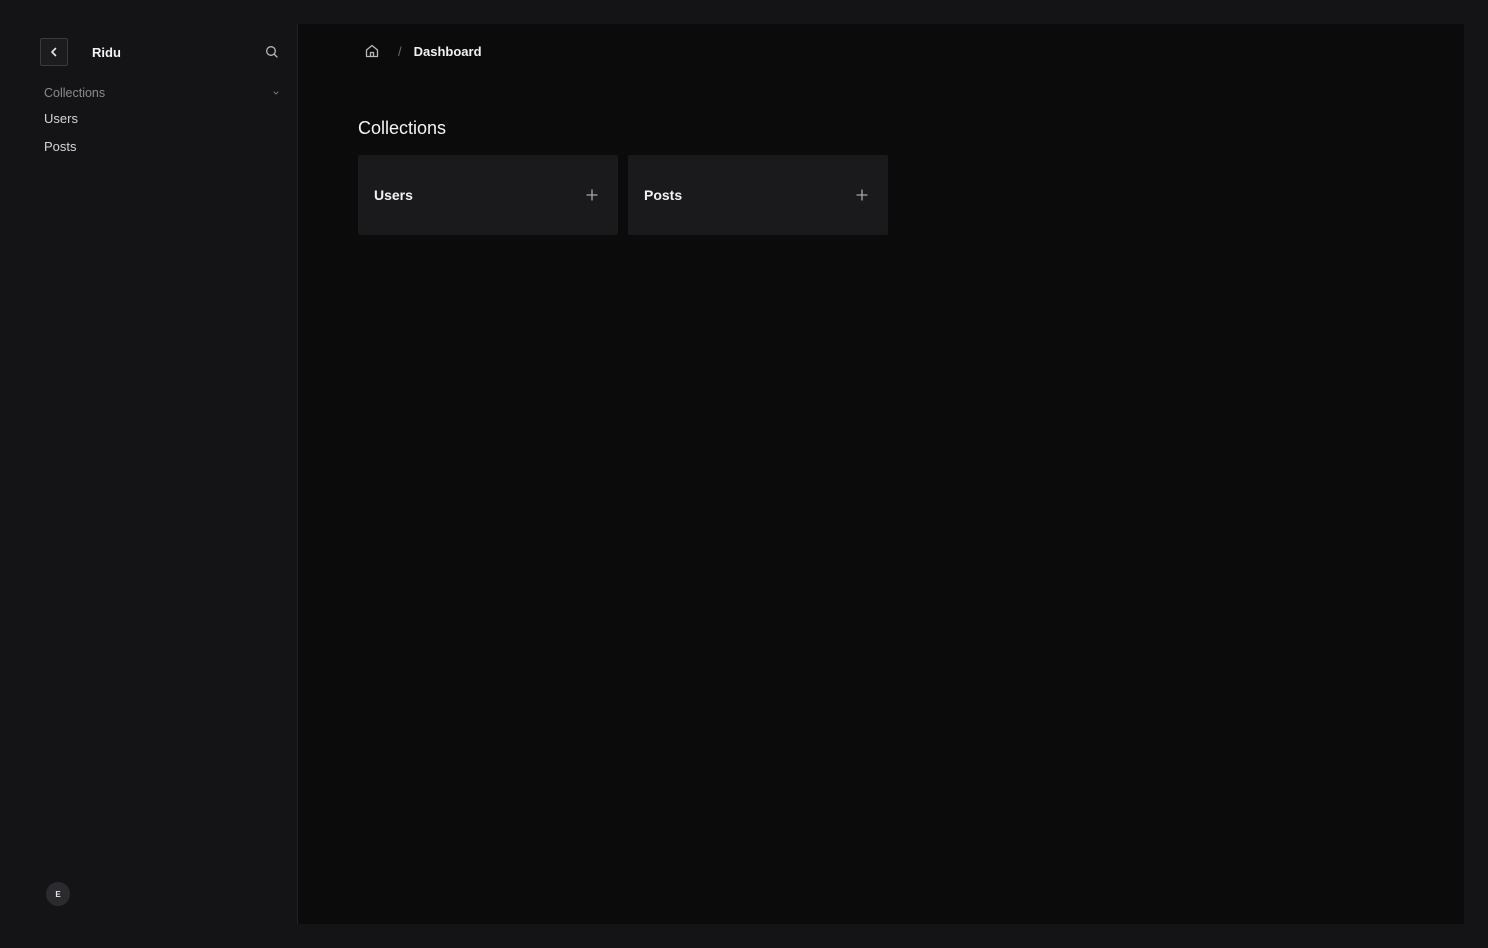 This screenshot has height=948, width=1488. What do you see at coordinates (58, 894) in the screenshot?
I see `avatar: E` at bounding box center [58, 894].